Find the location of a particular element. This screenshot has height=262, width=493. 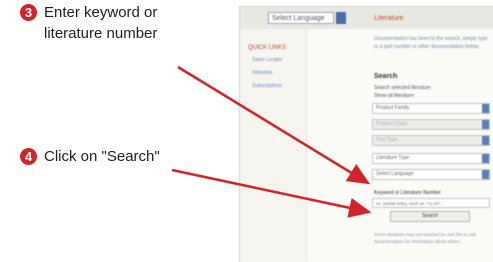

step-4-text: Click on "Search" is located at coordinates (102, 156).